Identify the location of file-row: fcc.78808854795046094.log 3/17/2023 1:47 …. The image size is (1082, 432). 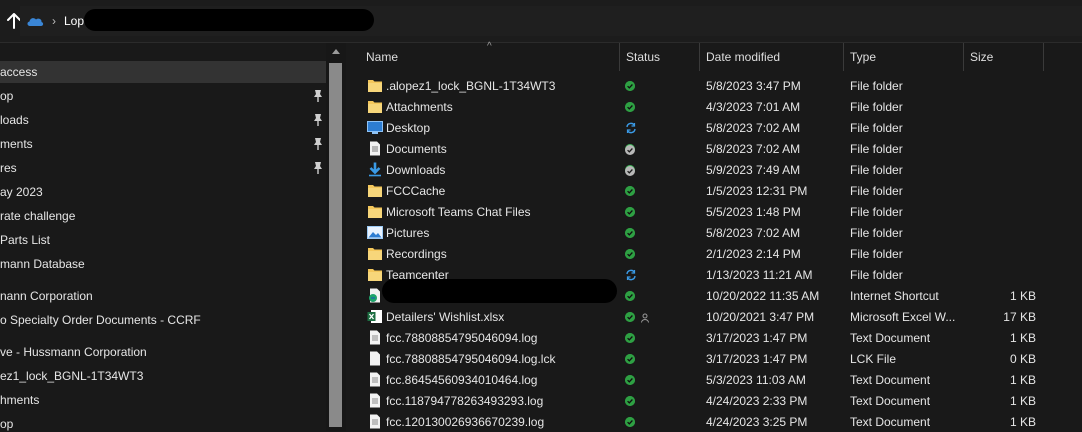
(714, 337).